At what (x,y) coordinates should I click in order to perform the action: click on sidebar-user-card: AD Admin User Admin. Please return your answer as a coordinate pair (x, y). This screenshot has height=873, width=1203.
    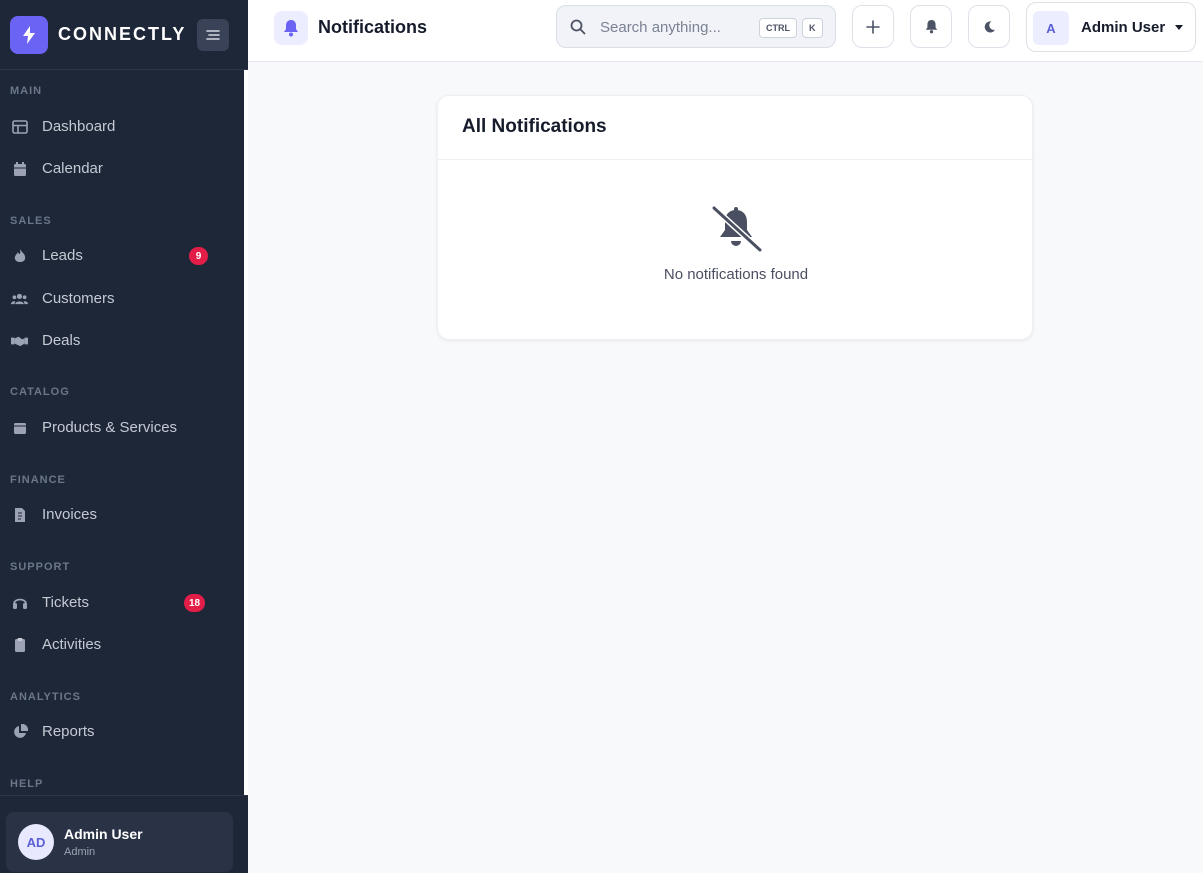
    Looking at the image, I should click on (119, 842).